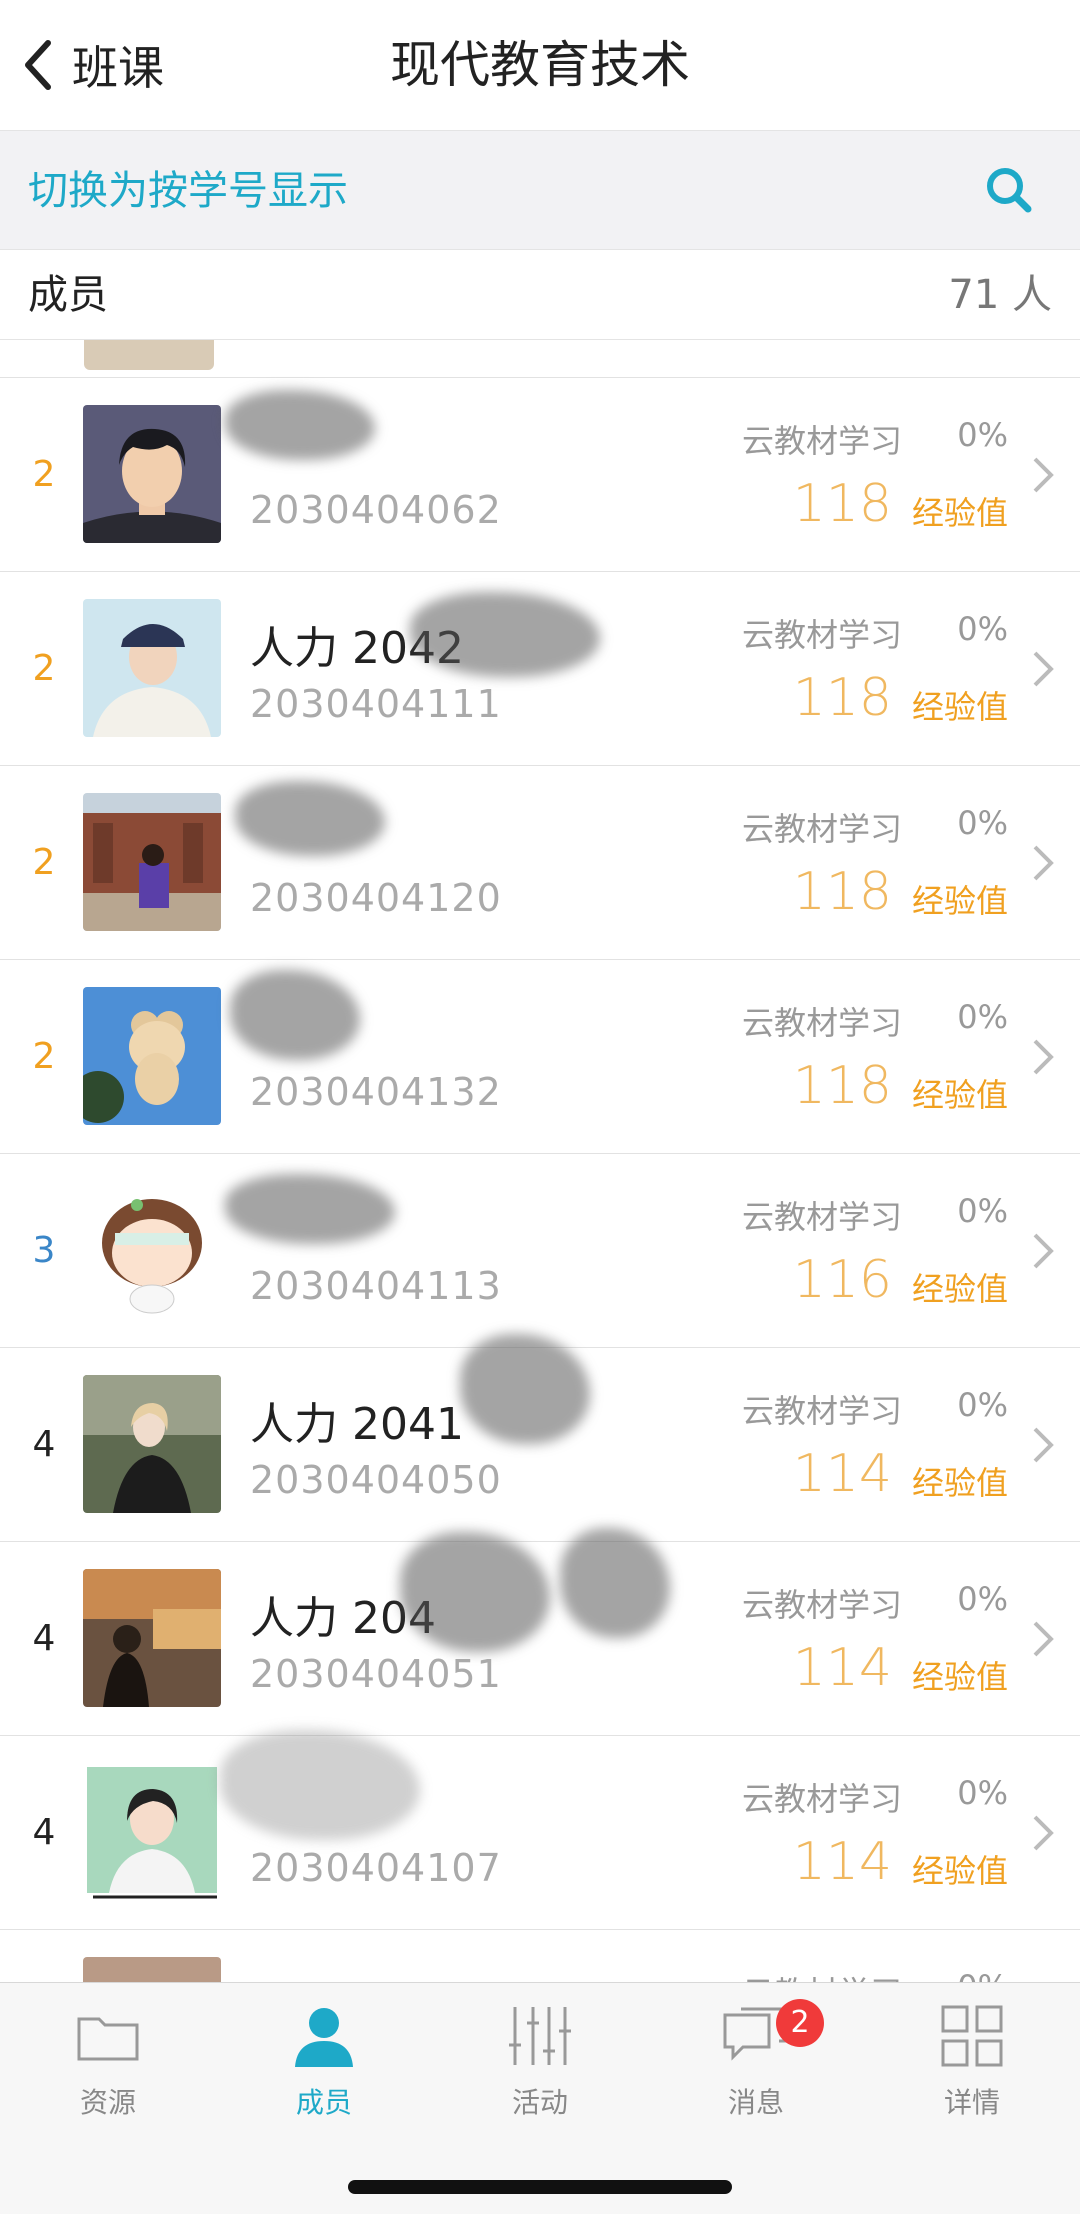  Describe the element at coordinates (44, 1250) in the screenshot. I see `rank: 3` at that location.